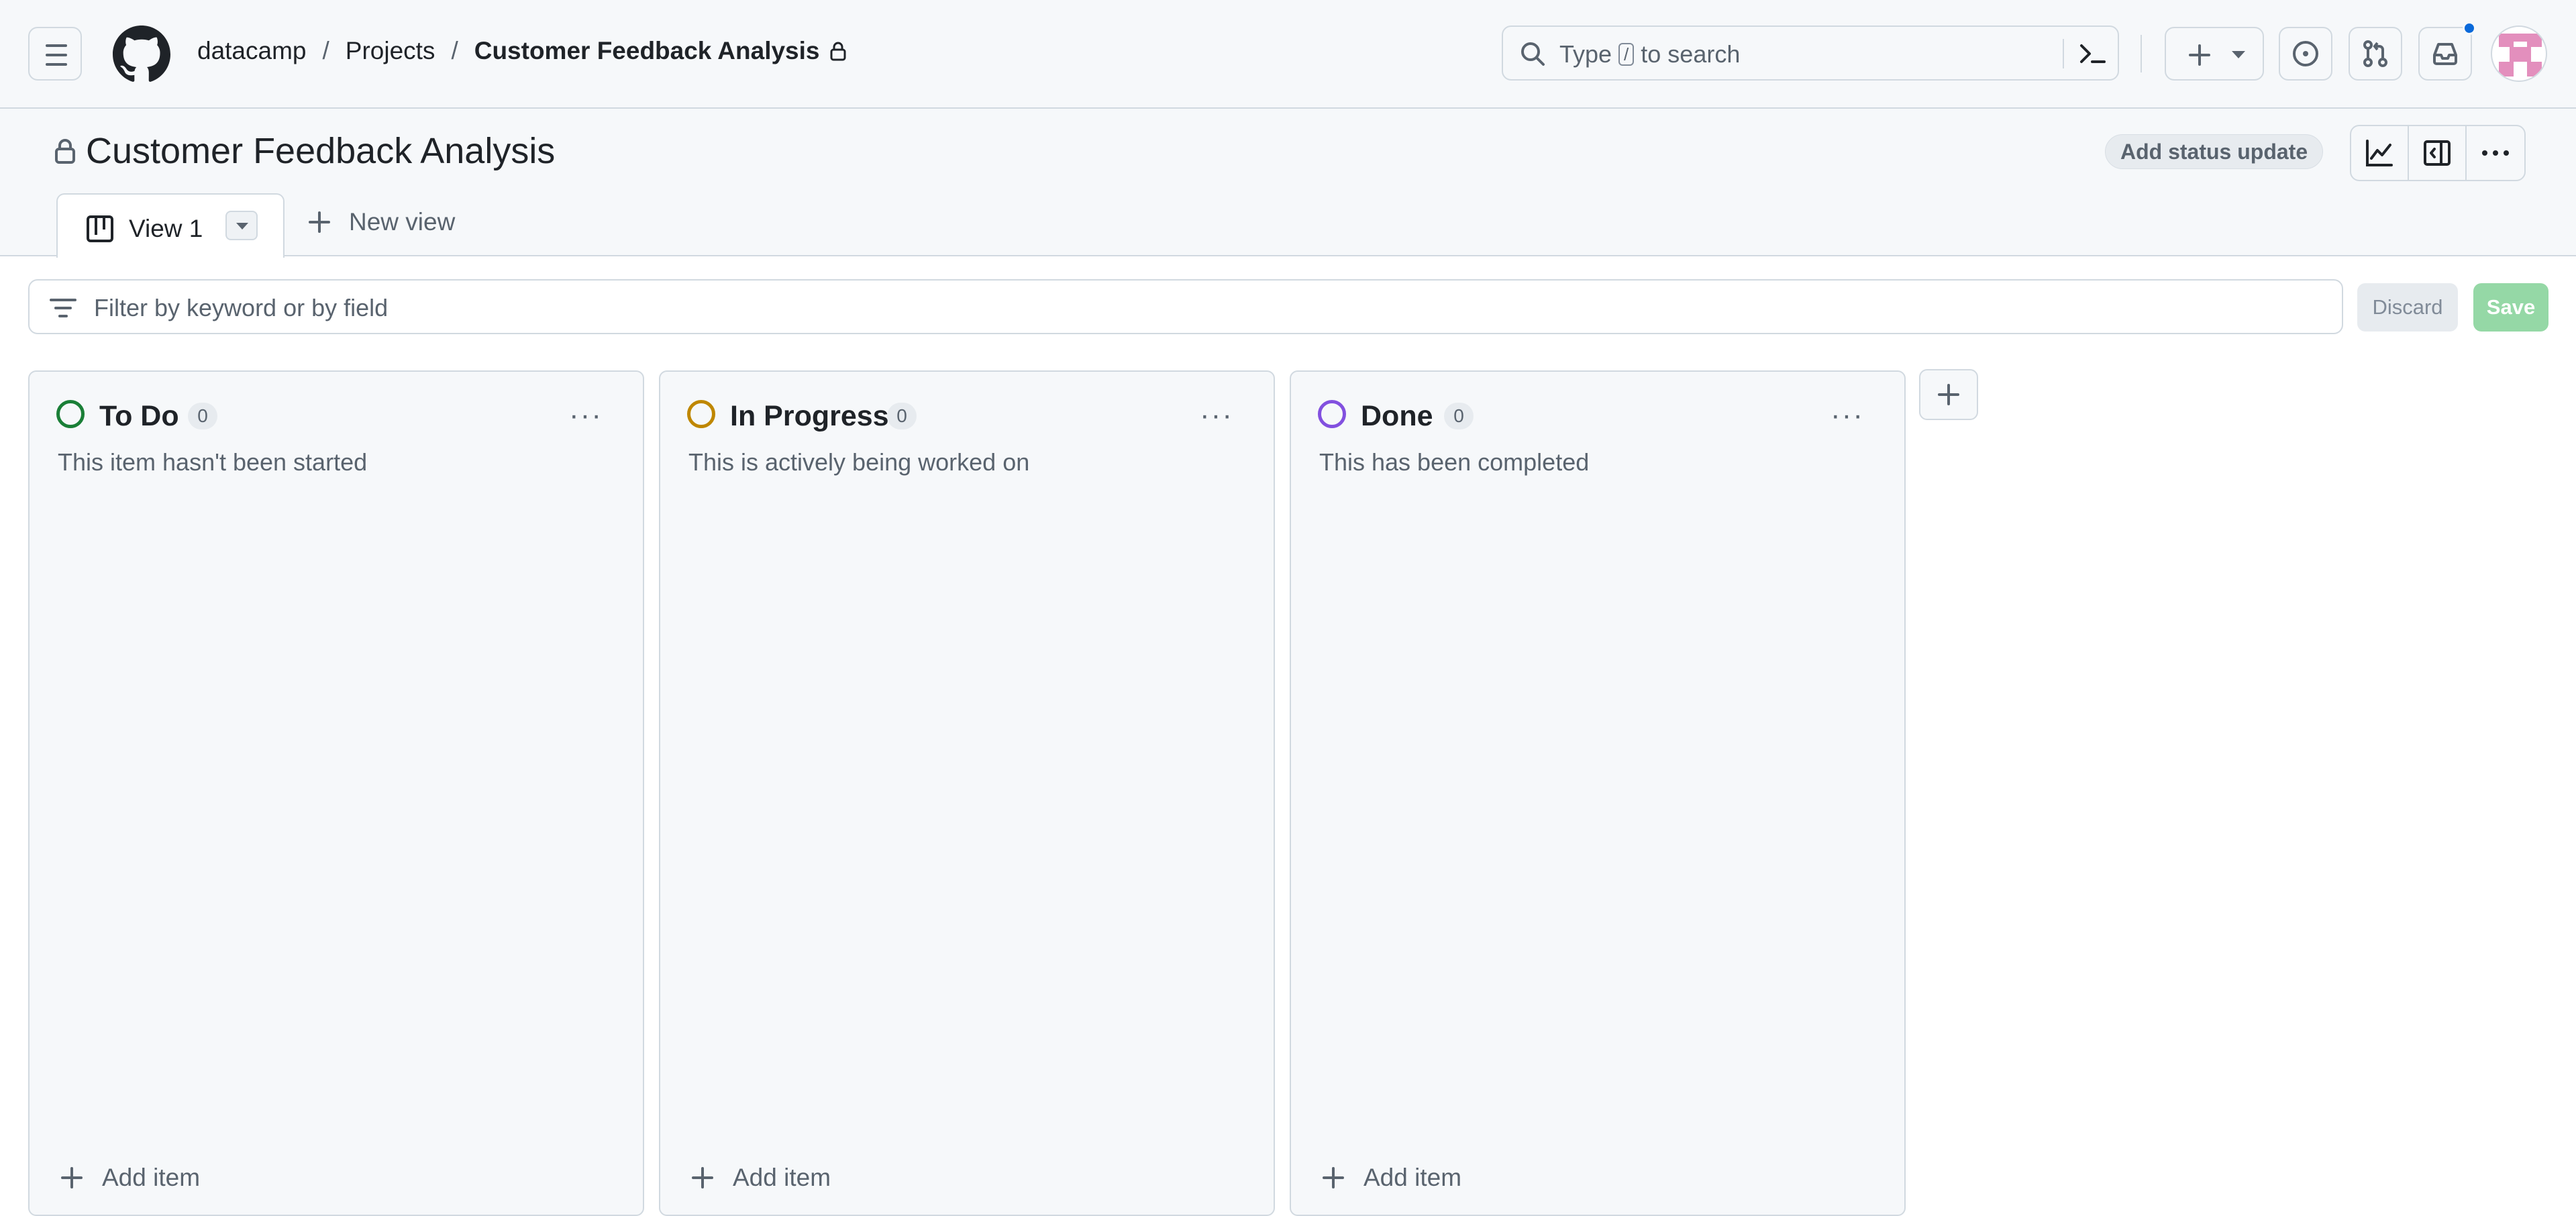  I want to click on tab-label: View 1, so click(166, 228).